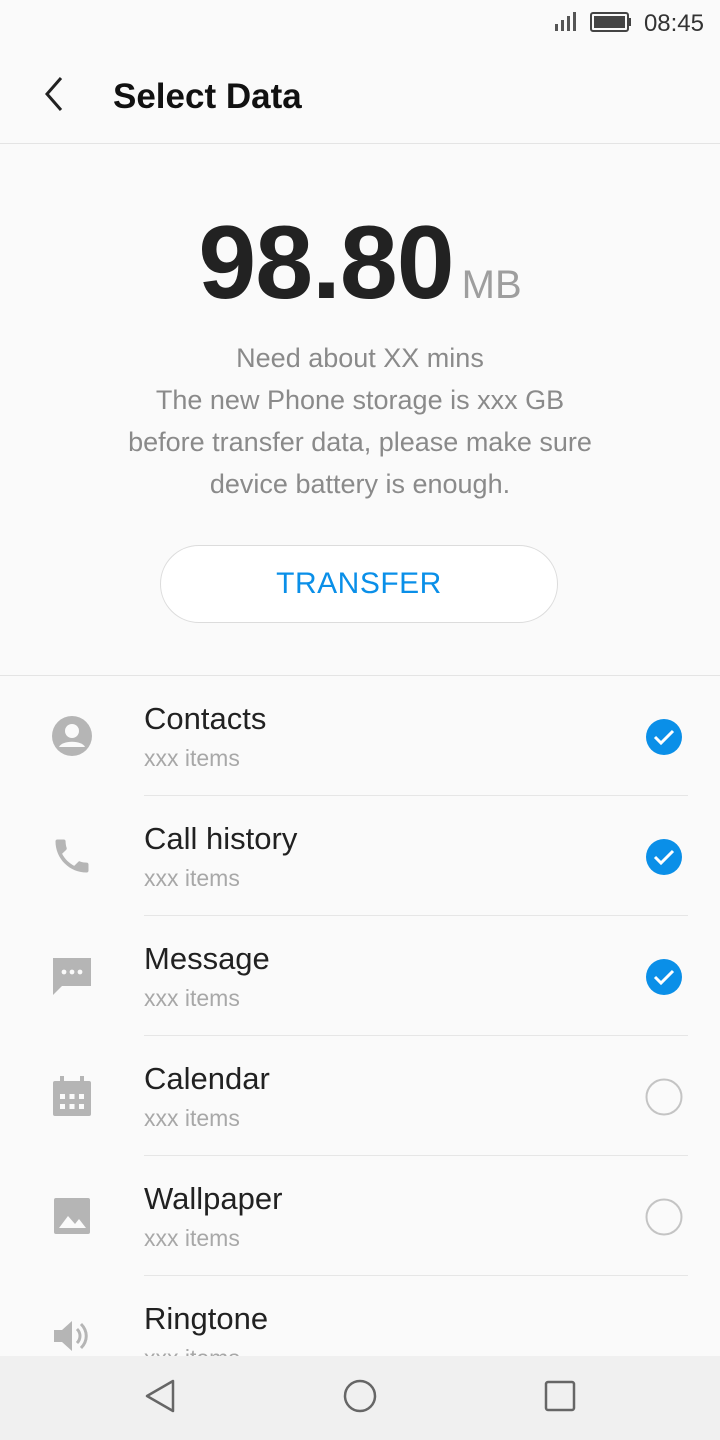 Image resolution: width=720 pixels, height=1440 pixels. I want to click on system-nav-bar, so click(360, 1398).